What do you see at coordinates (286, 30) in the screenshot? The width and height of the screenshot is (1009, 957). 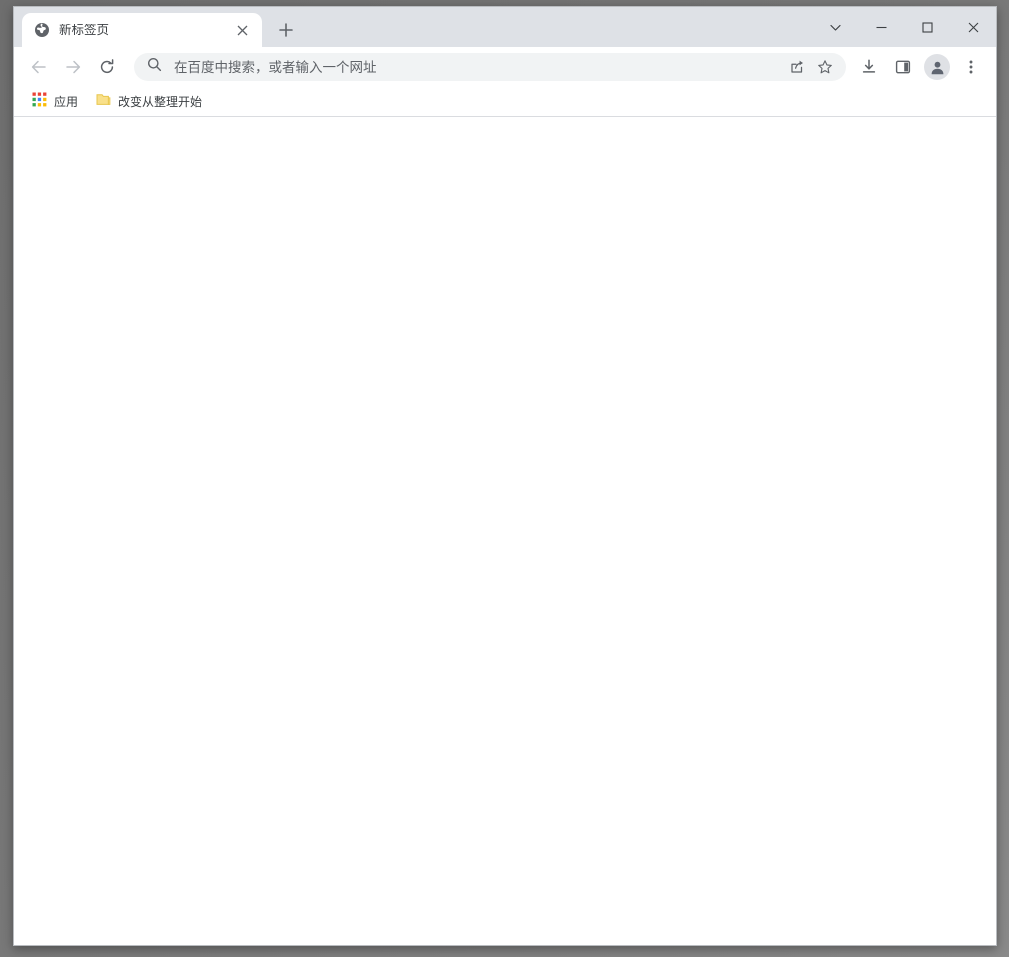 I see `new-tab-button` at bounding box center [286, 30].